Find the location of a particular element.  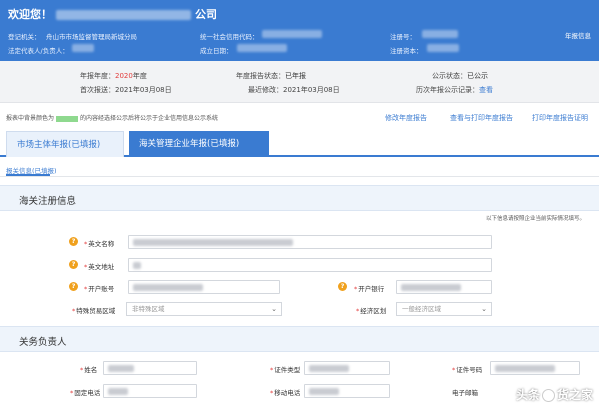

report-year-value: 2020 is located at coordinates (124, 76).